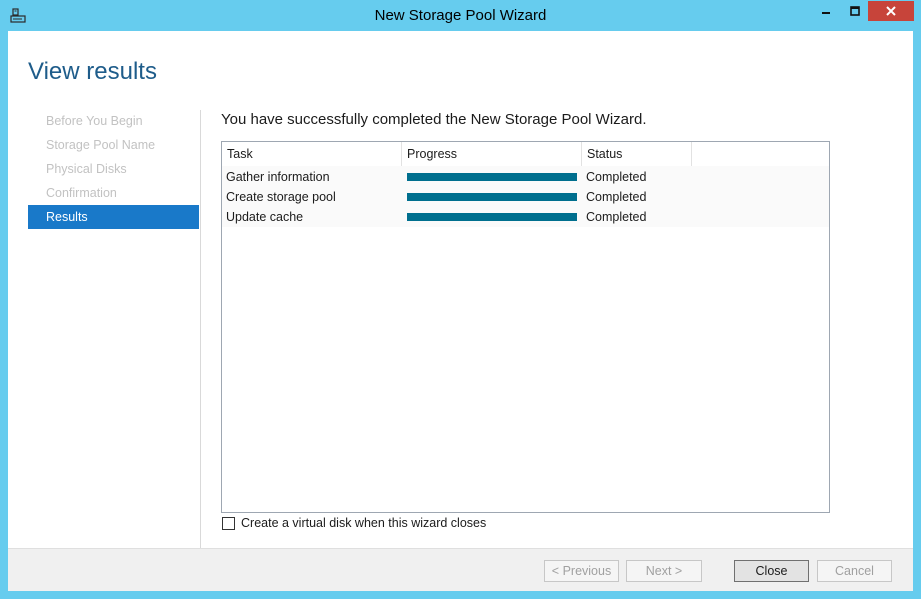 The width and height of the screenshot is (921, 599). I want to click on close-icon, so click(891, 11).